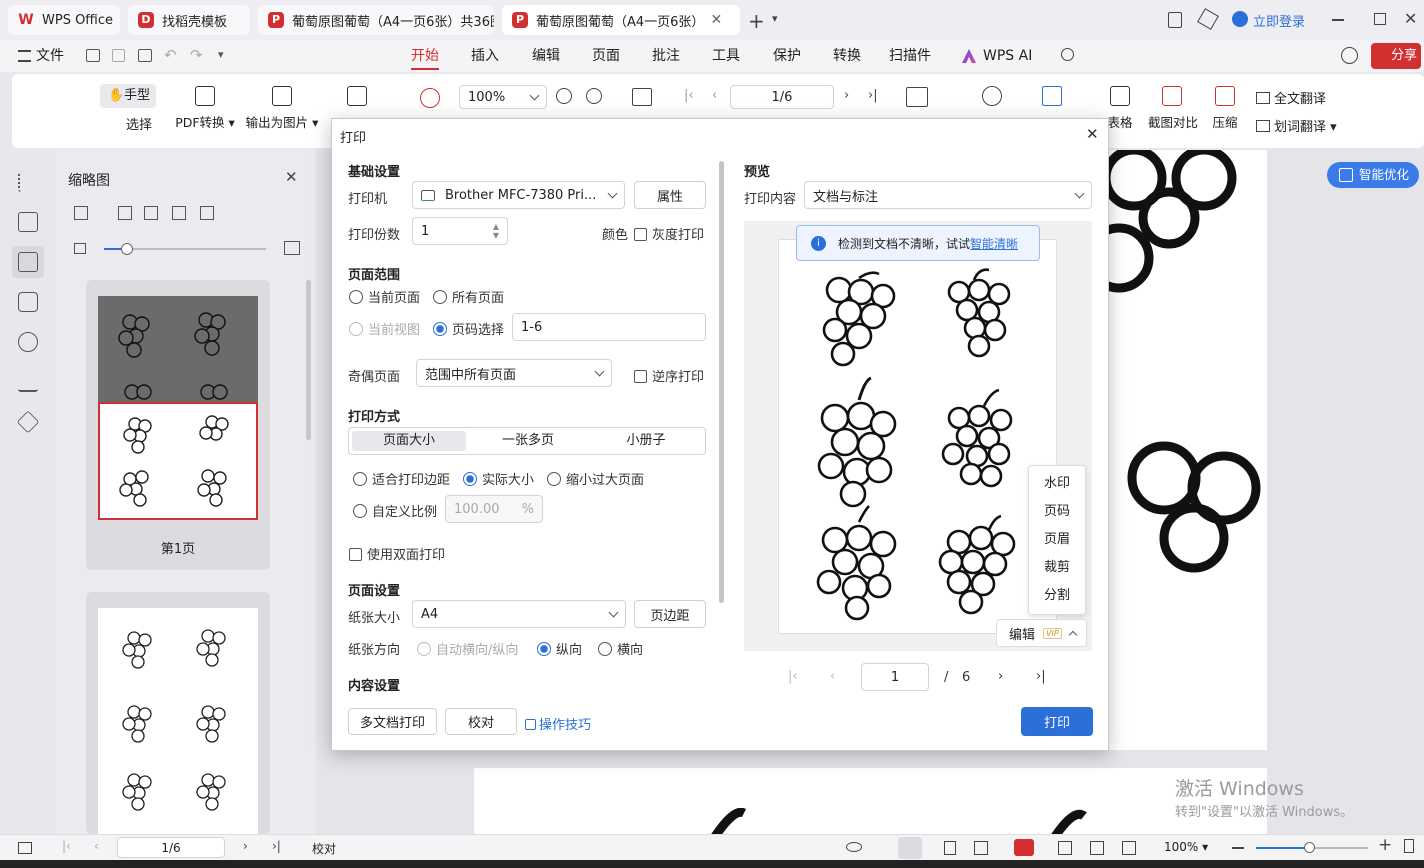  I want to click on zoom-out-icon, so click(564, 96).